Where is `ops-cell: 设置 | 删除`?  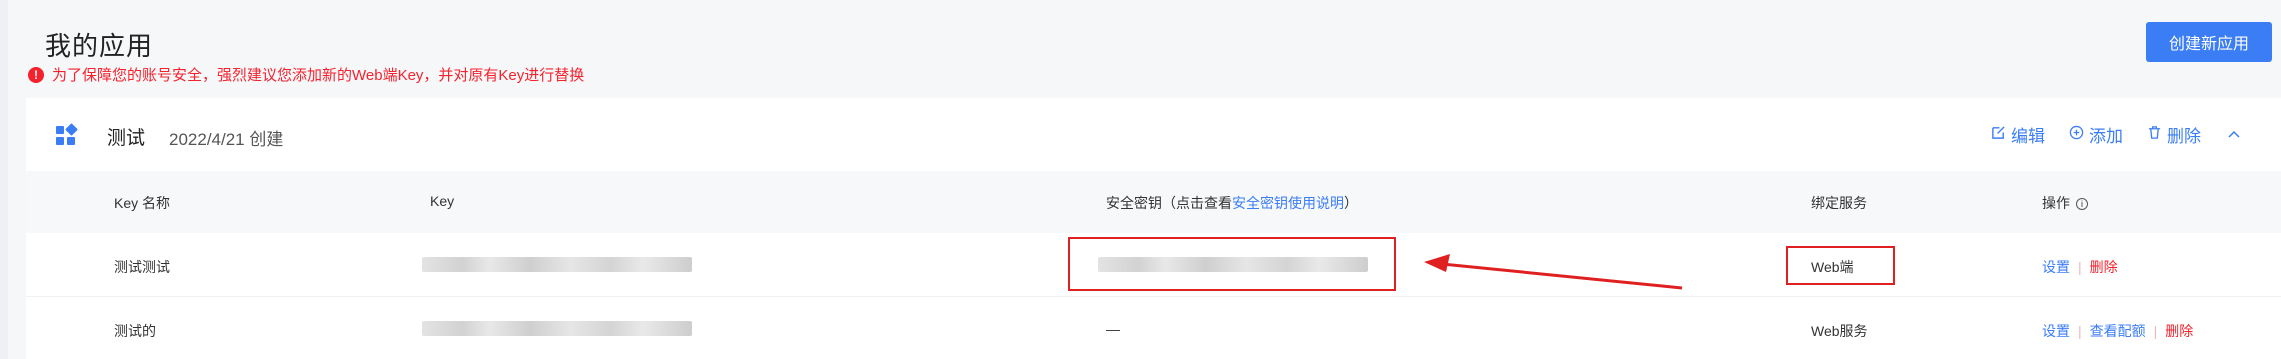 ops-cell: 设置 | 删除 is located at coordinates (2080, 267).